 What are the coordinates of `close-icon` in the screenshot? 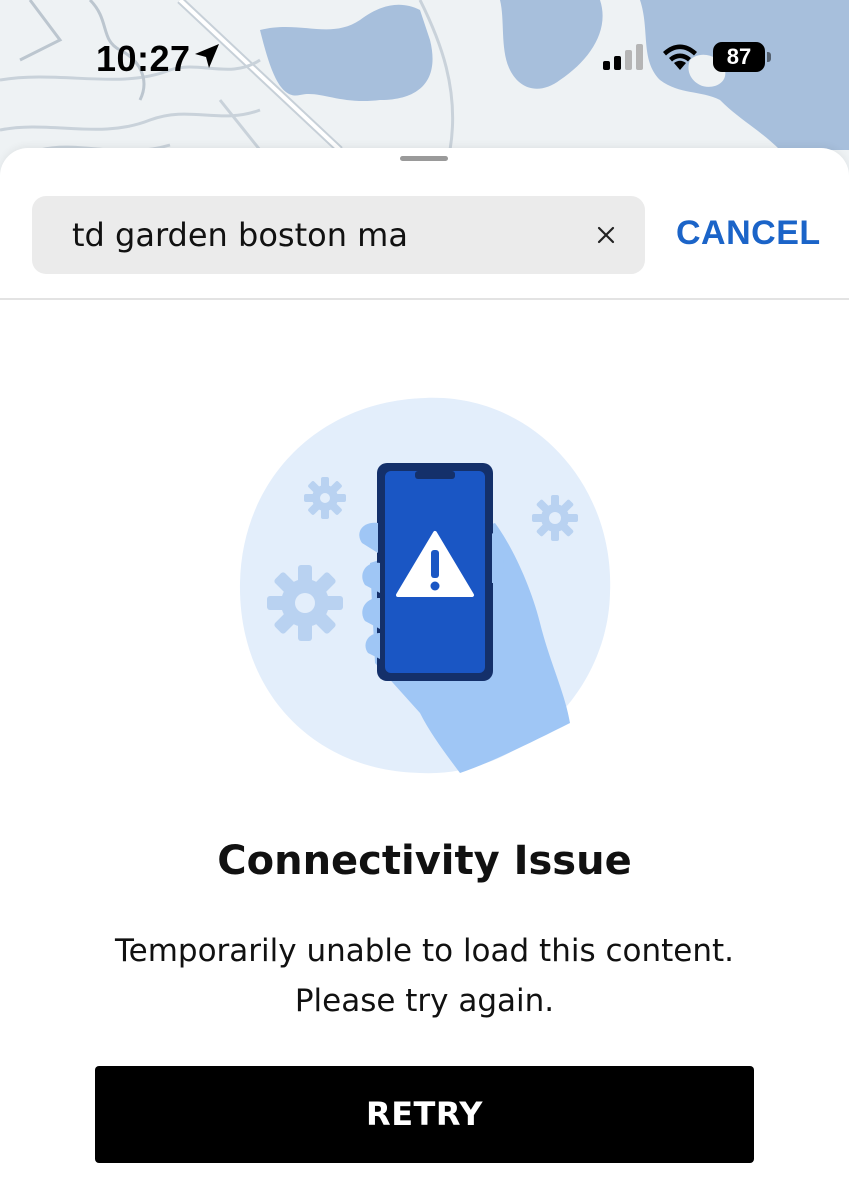 It's located at (606, 235).